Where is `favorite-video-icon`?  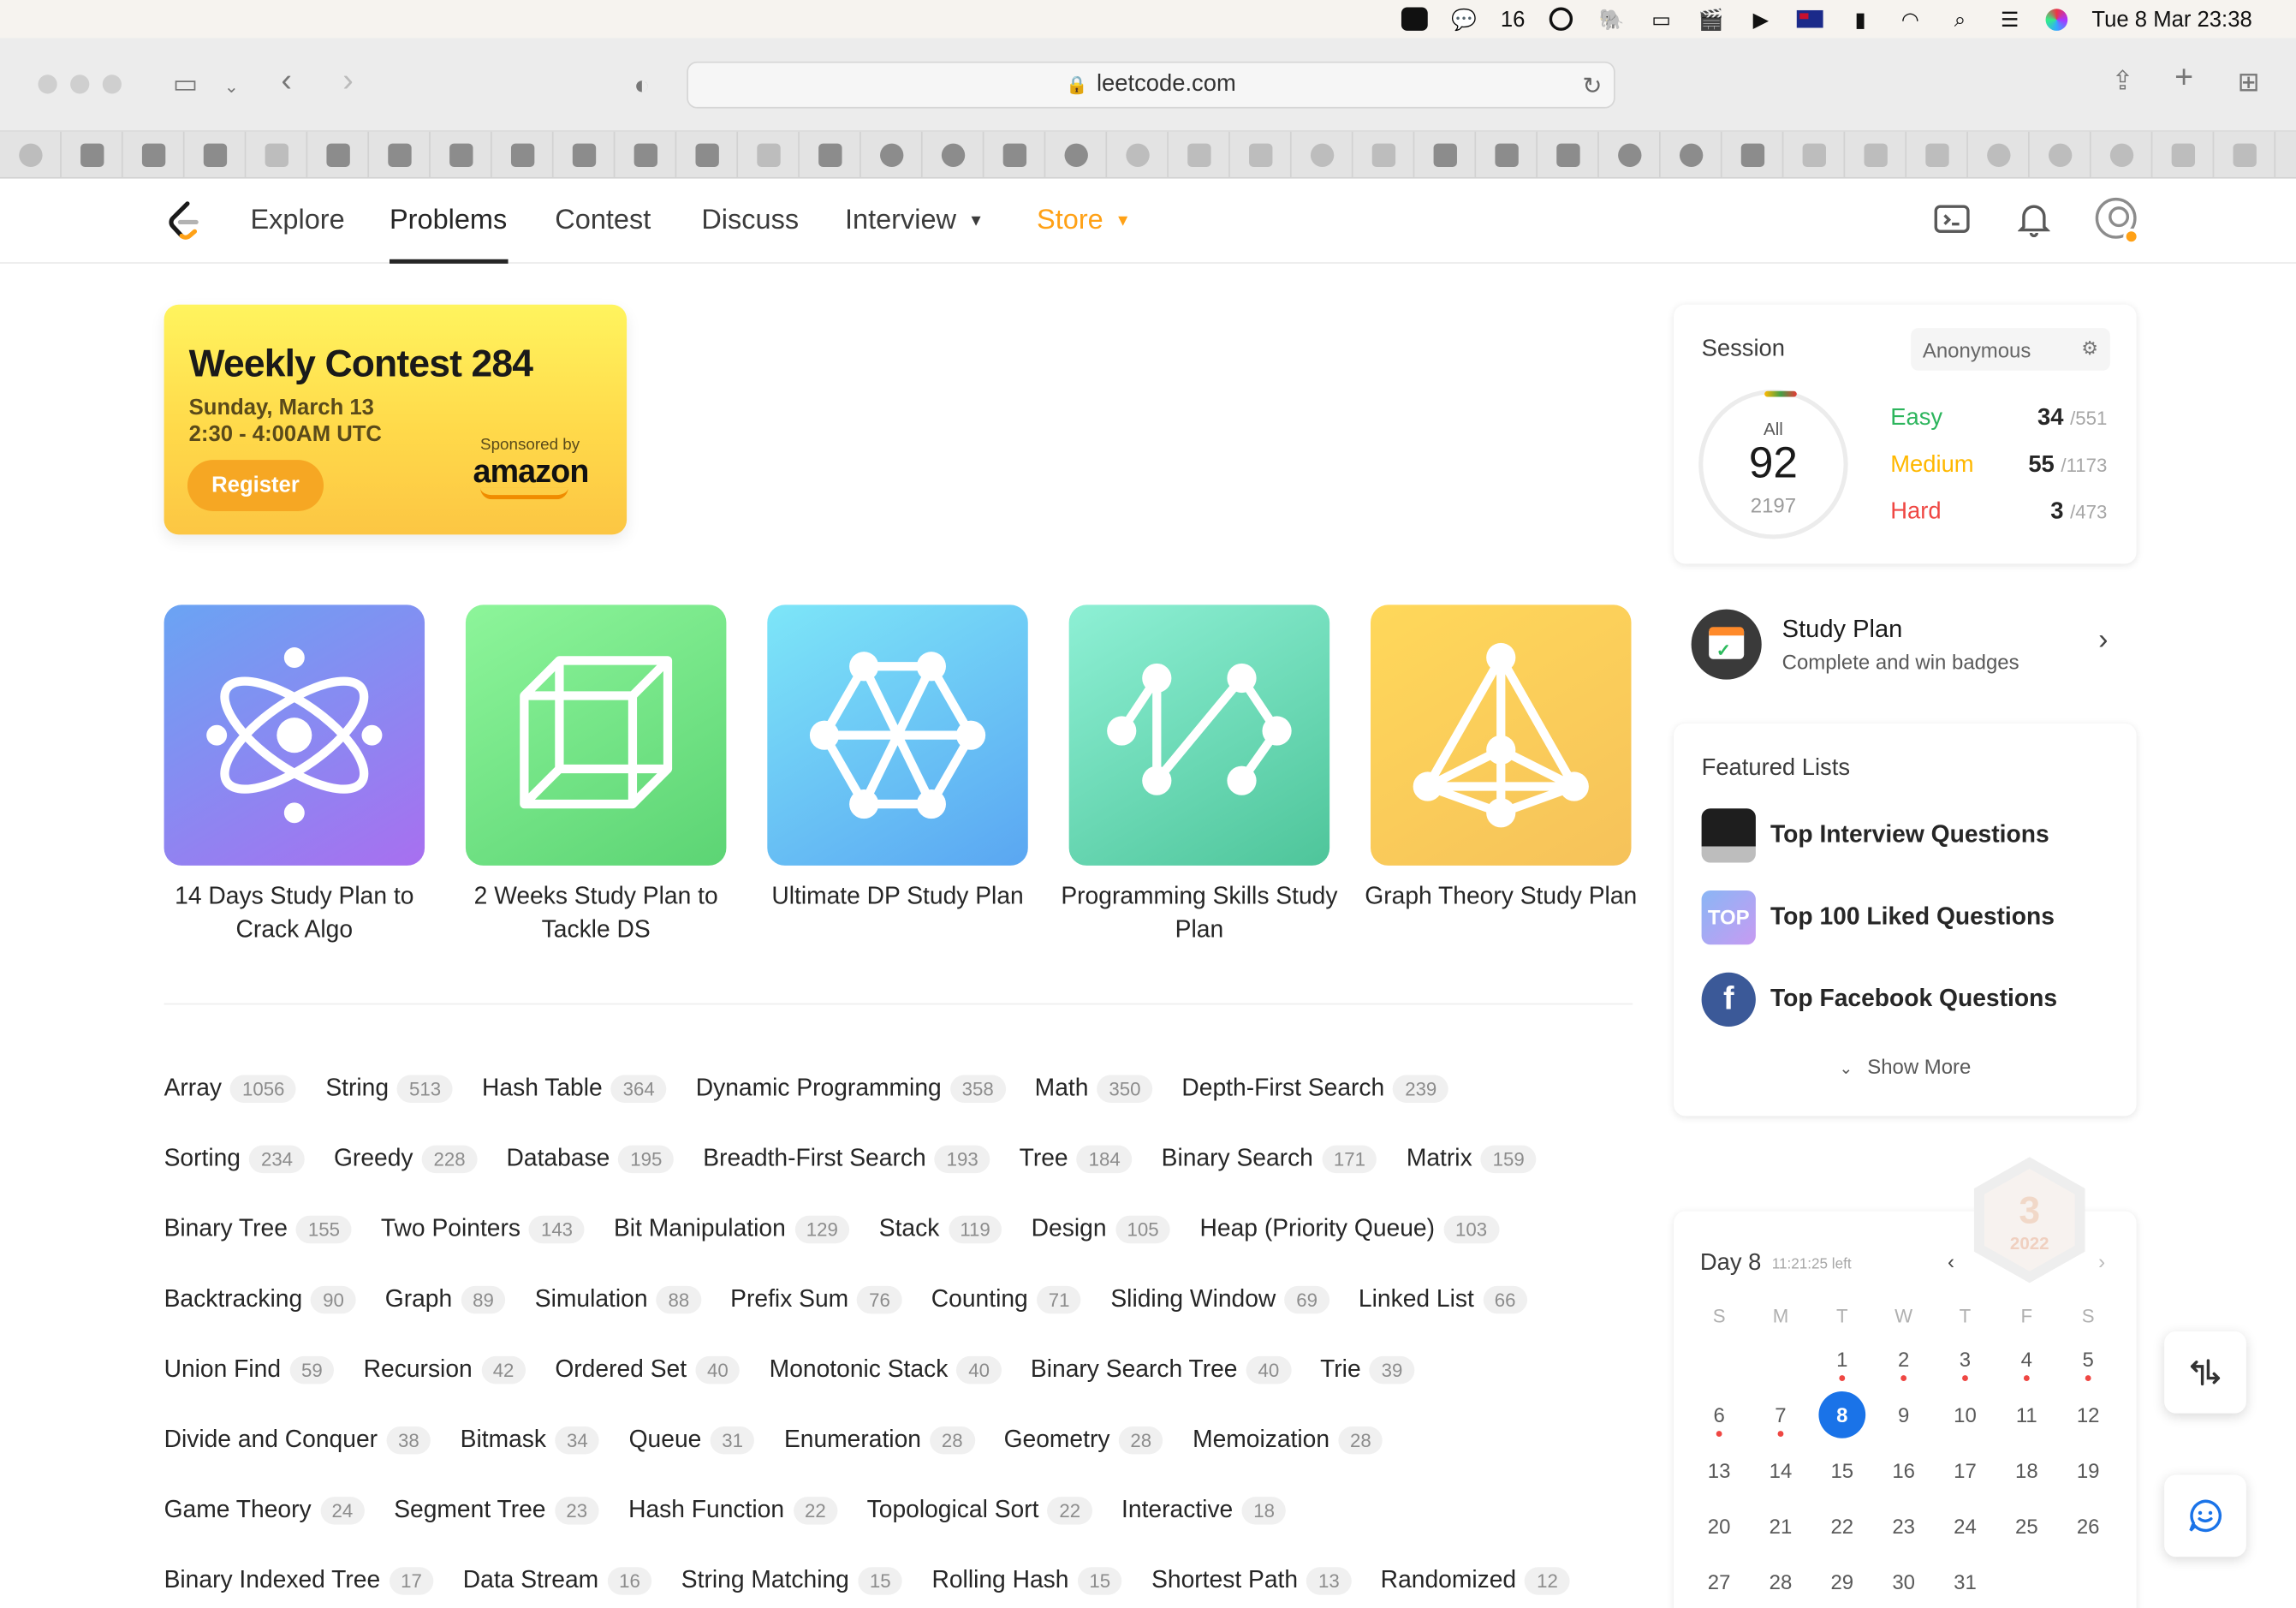
favorite-video-icon is located at coordinates (1937, 154).